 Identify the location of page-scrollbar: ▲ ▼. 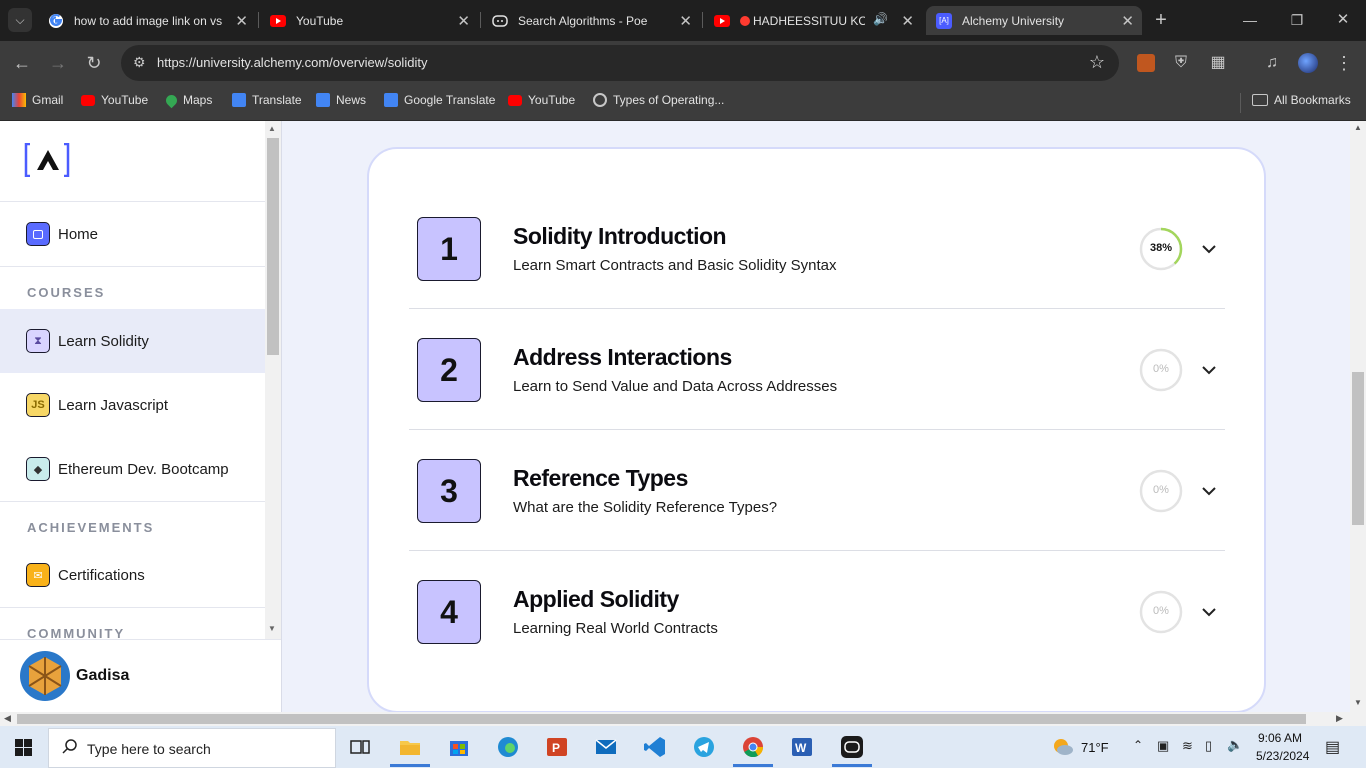
(1358, 416).